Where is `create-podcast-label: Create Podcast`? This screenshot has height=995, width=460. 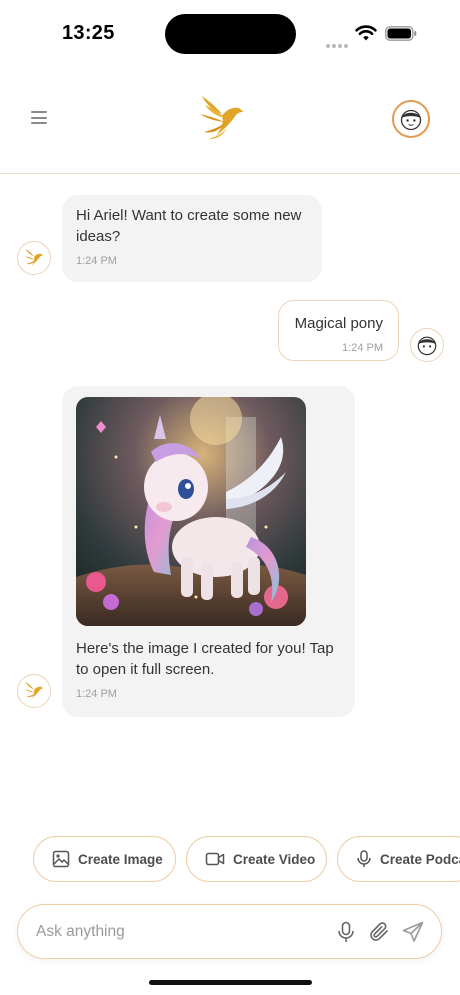 create-podcast-label: Create Podcast is located at coordinates (420, 859).